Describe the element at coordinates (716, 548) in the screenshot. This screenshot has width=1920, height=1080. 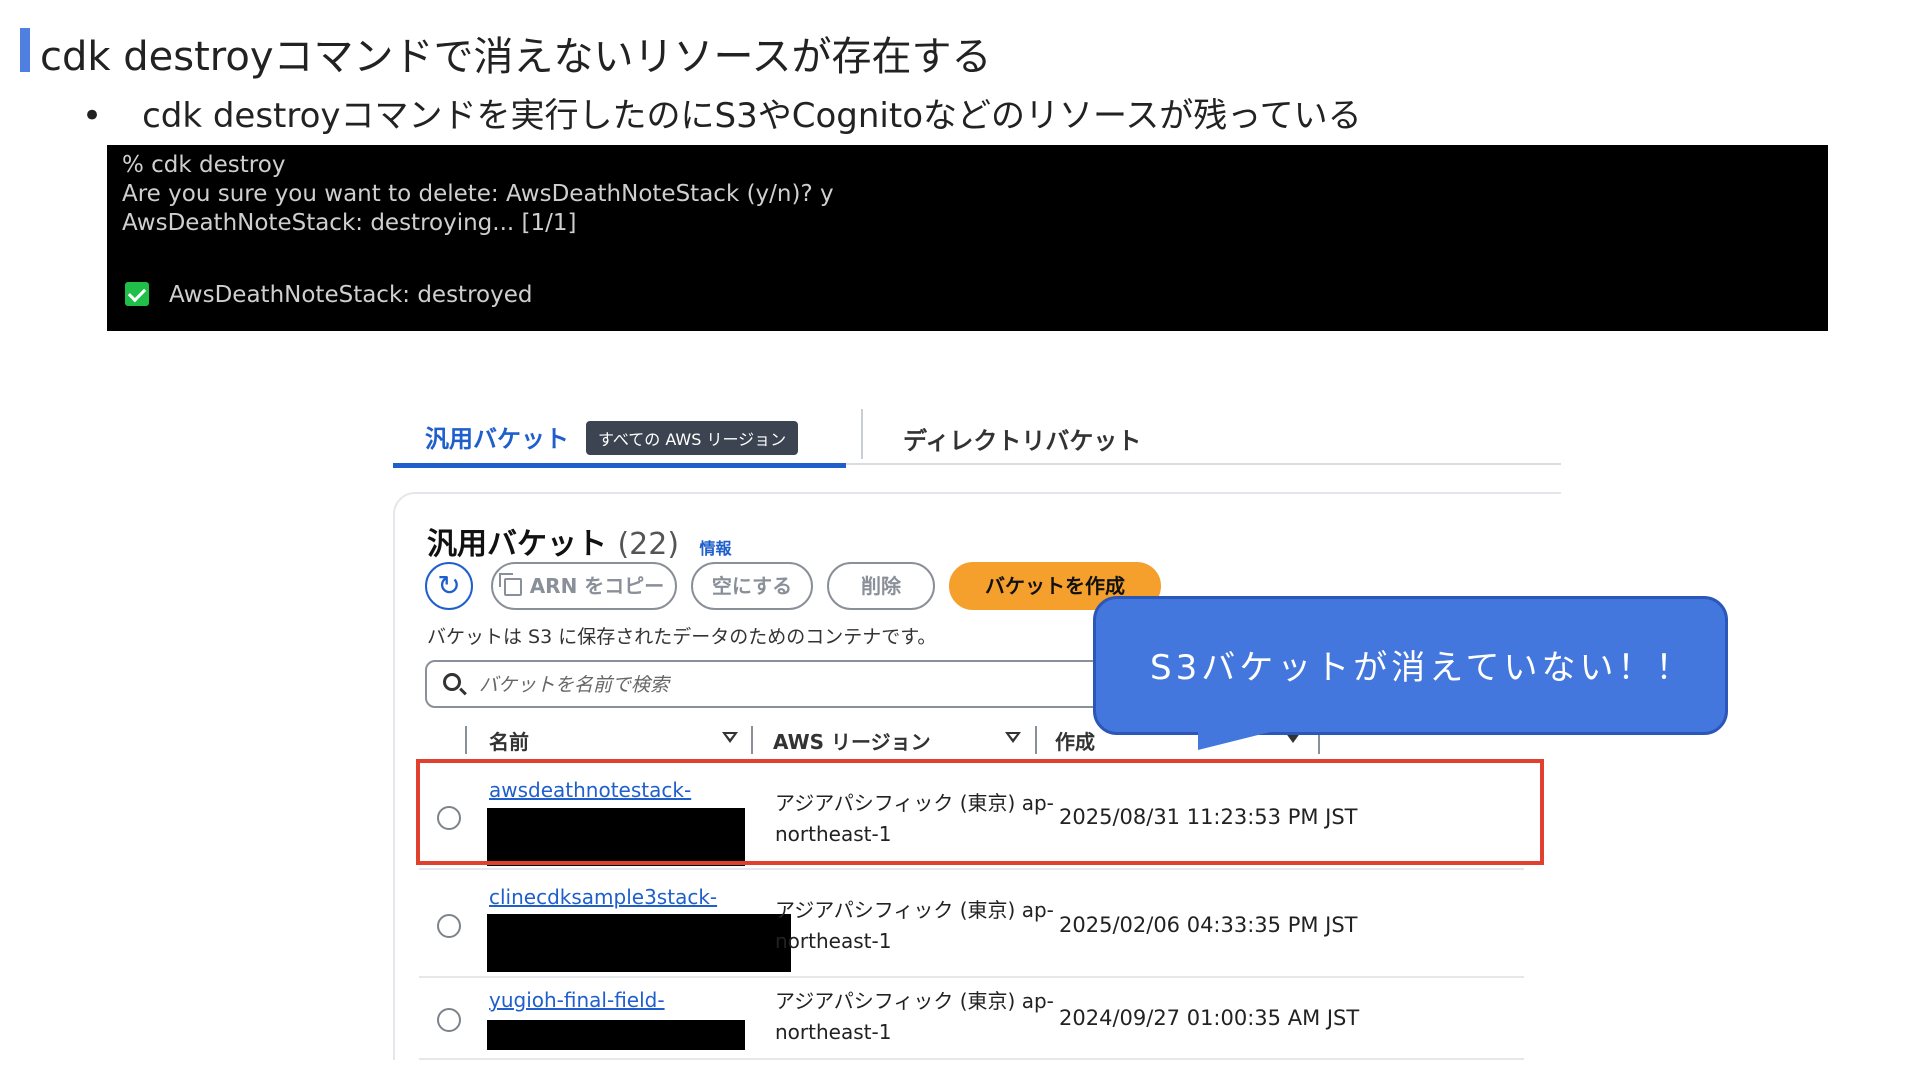
I see `info-link: 情報` at that location.